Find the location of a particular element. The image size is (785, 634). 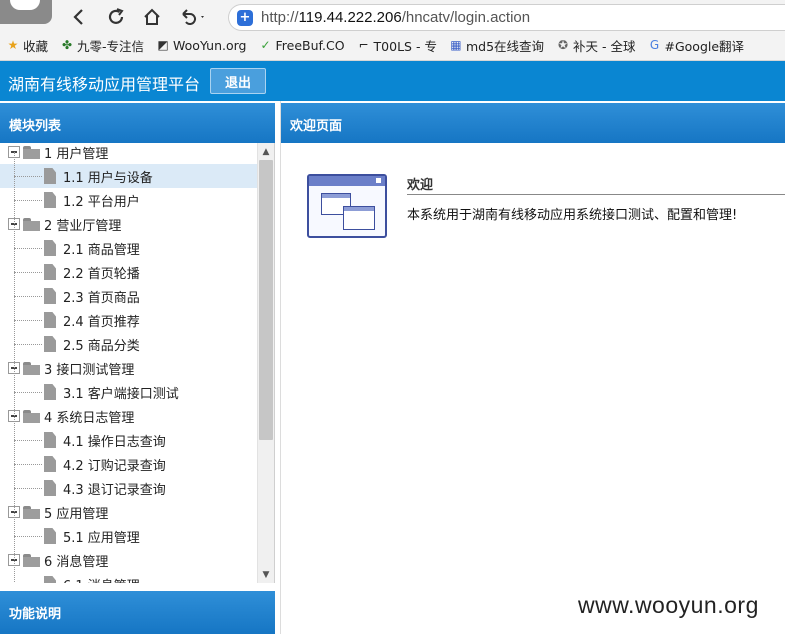

tree-leaf-item: 1.1 用户与设备 is located at coordinates (128, 176).